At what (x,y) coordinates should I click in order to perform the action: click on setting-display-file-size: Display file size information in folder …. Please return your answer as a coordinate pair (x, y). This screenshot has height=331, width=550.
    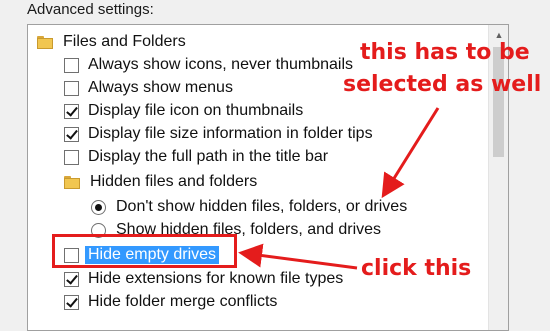
    Looking at the image, I should click on (218, 134).